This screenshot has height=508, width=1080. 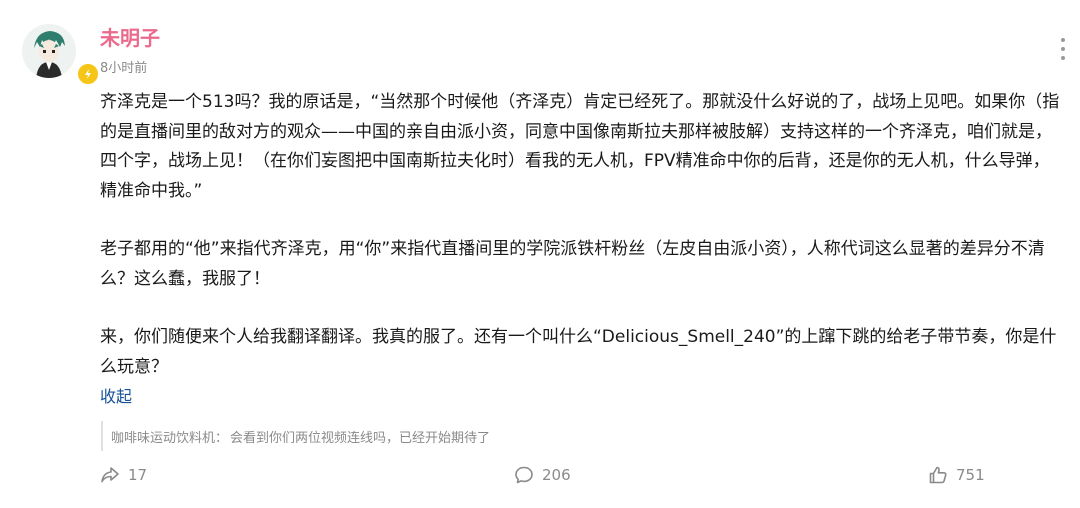 What do you see at coordinates (938, 475) in the screenshot?
I see `like-icon` at bounding box center [938, 475].